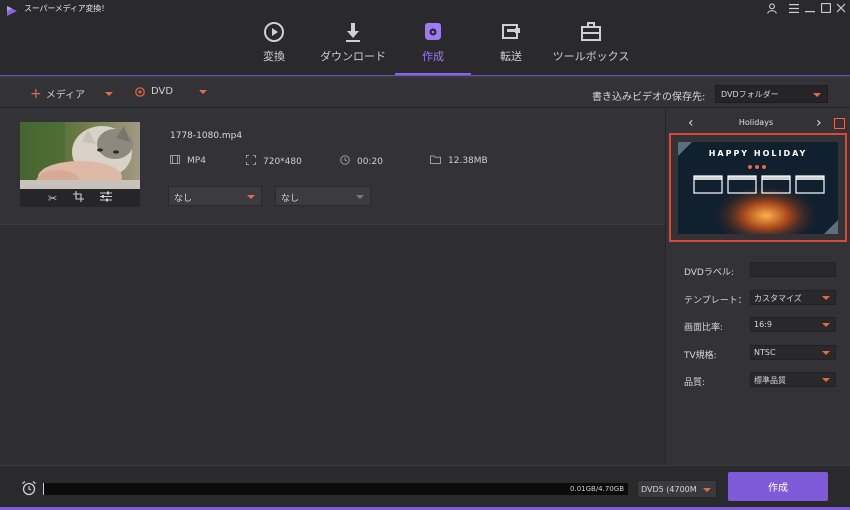  I want to click on template-select: カスタマイズ, so click(793, 297).